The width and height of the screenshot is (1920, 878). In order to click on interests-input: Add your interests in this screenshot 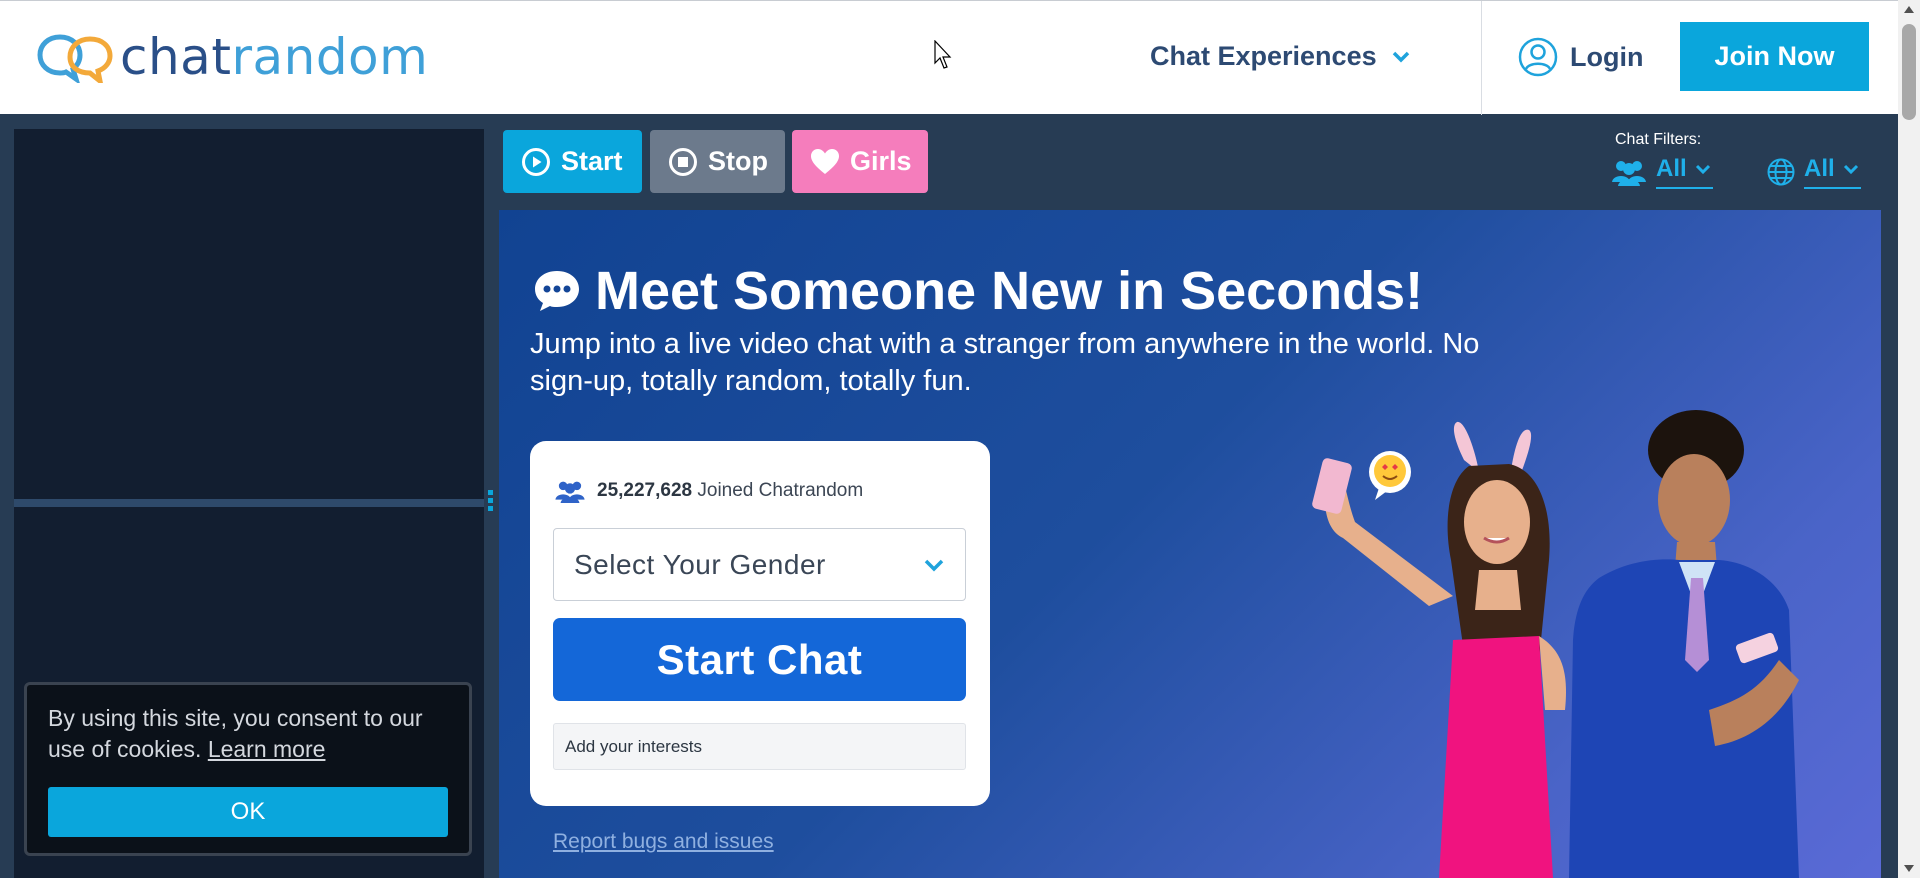, I will do `click(759, 746)`.